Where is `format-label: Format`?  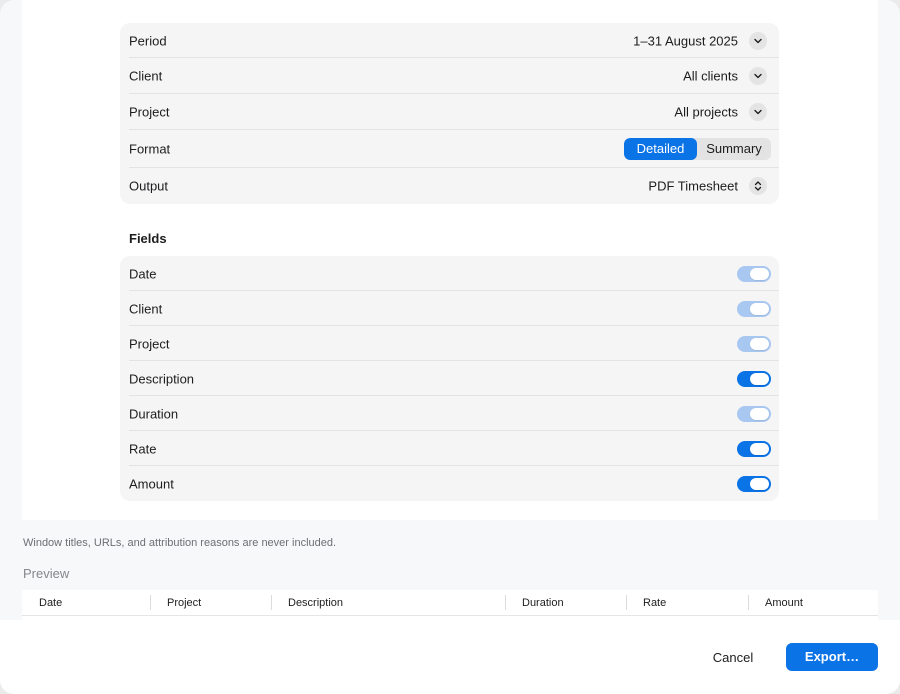 format-label: Format is located at coordinates (150, 149).